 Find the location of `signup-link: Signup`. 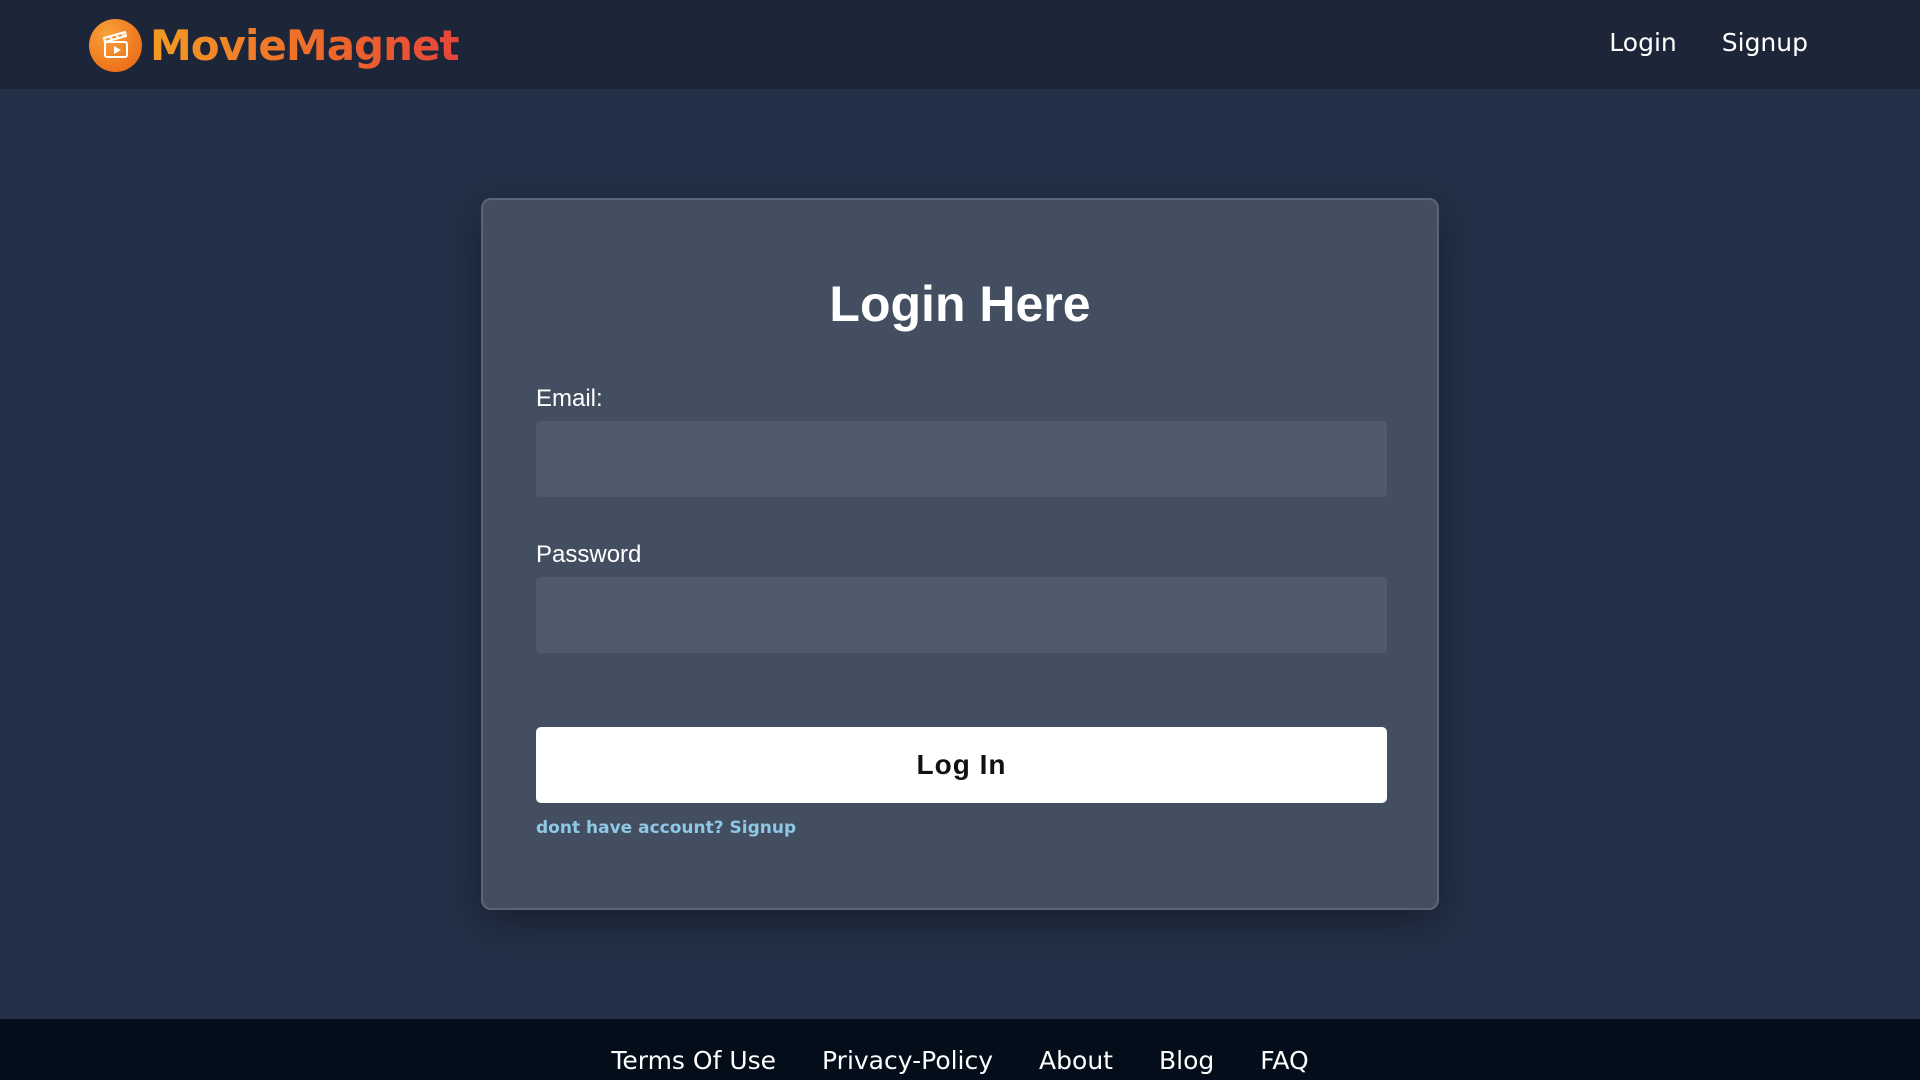

signup-link: Signup is located at coordinates (763, 828).